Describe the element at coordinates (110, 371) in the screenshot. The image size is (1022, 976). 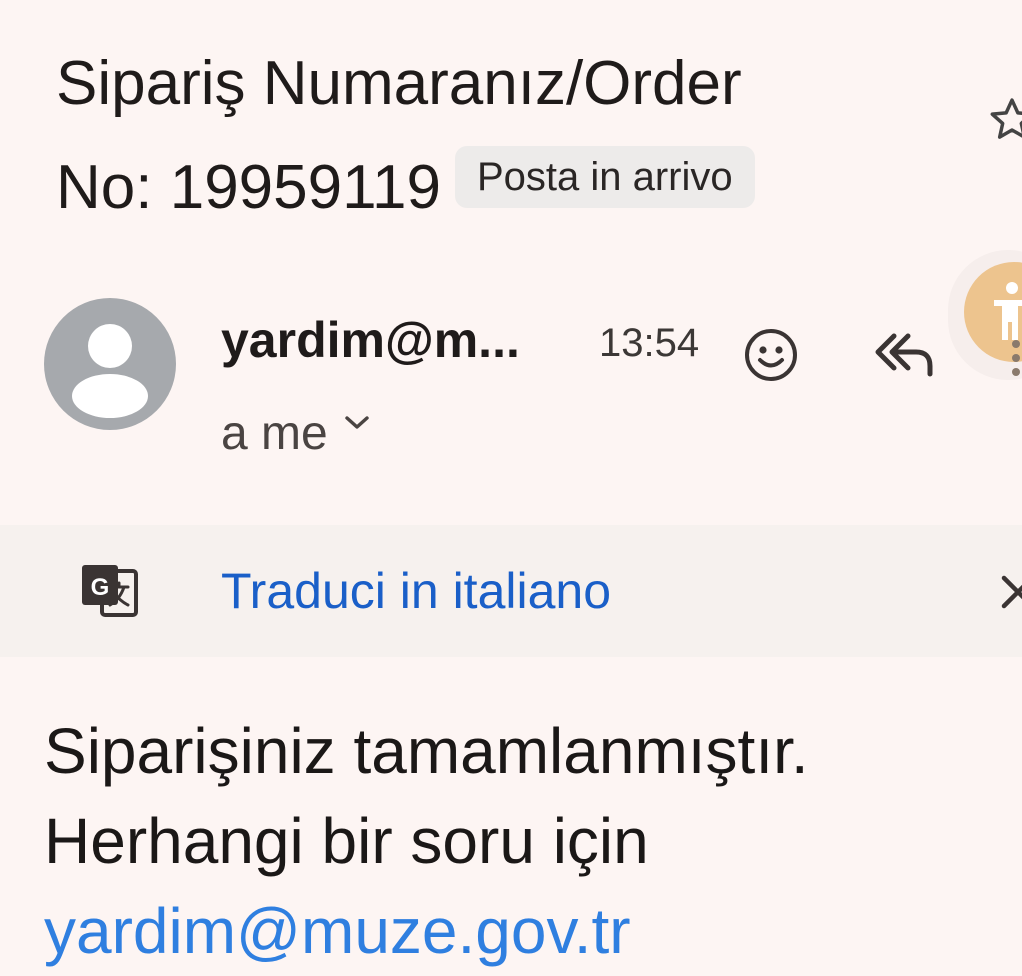
I see `person-icon` at that location.